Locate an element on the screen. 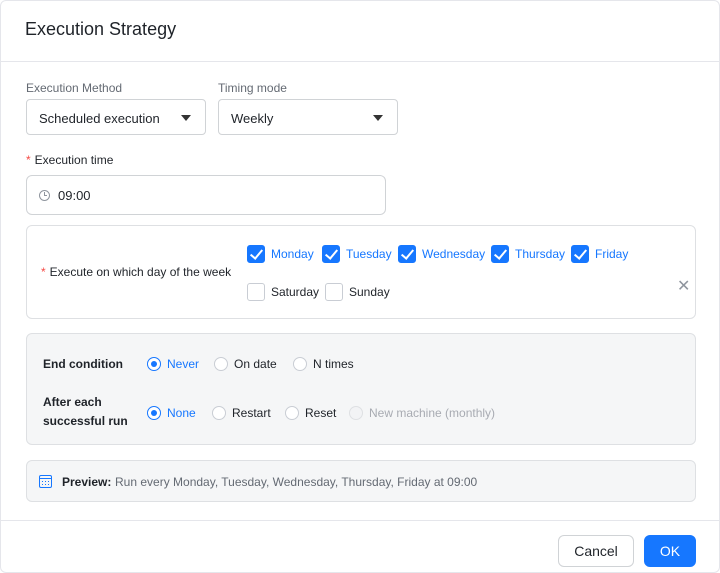  execution-method-label: Execution Method is located at coordinates (74, 88).